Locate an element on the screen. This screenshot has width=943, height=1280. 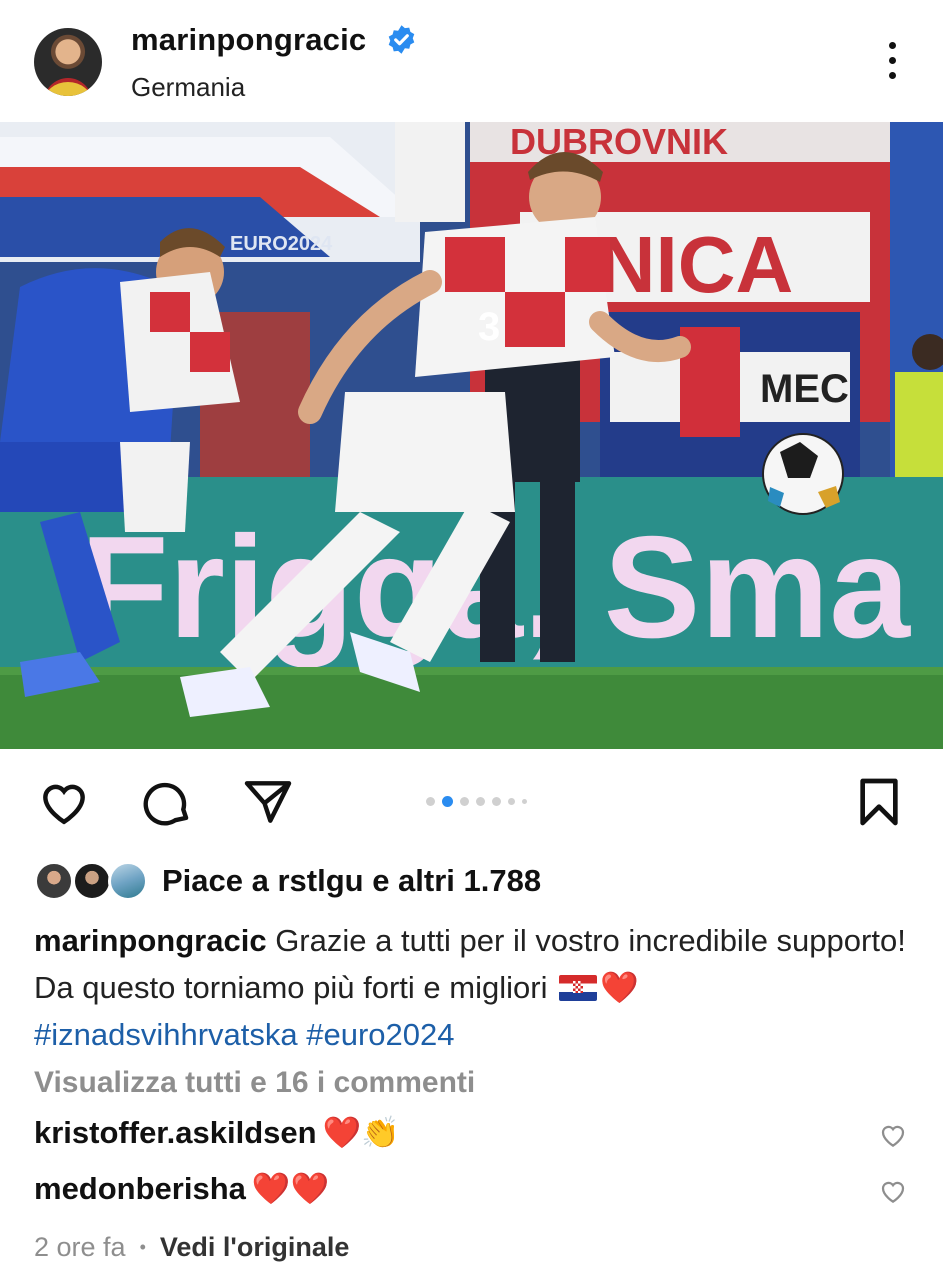
comment-username: medonberisha is located at coordinates (140, 1188).